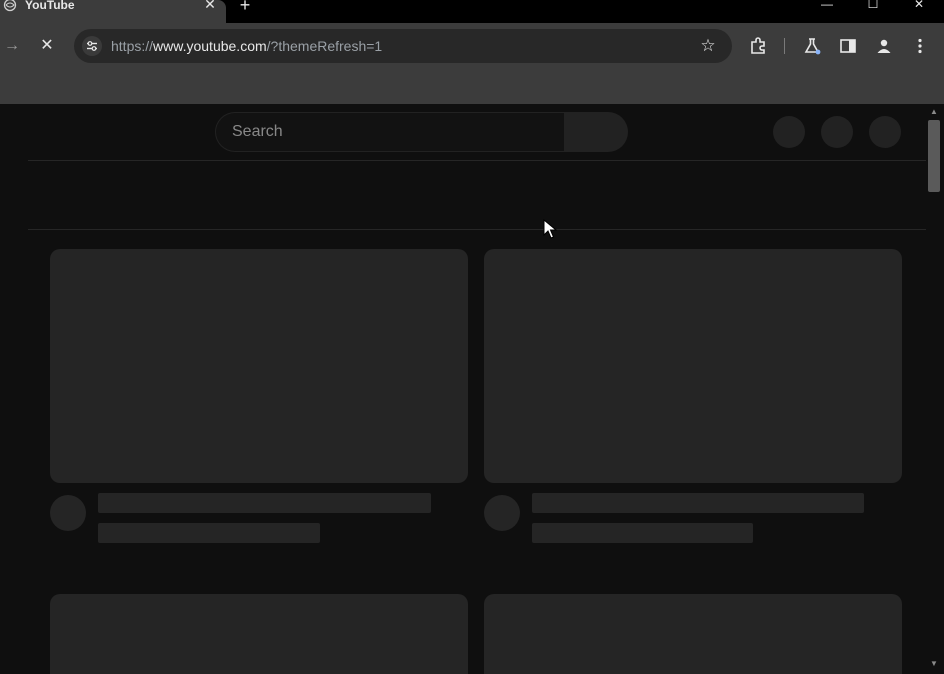  What do you see at coordinates (812, 46) in the screenshot?
I see `labs-flask-icon` at bounding box center [812, 46].